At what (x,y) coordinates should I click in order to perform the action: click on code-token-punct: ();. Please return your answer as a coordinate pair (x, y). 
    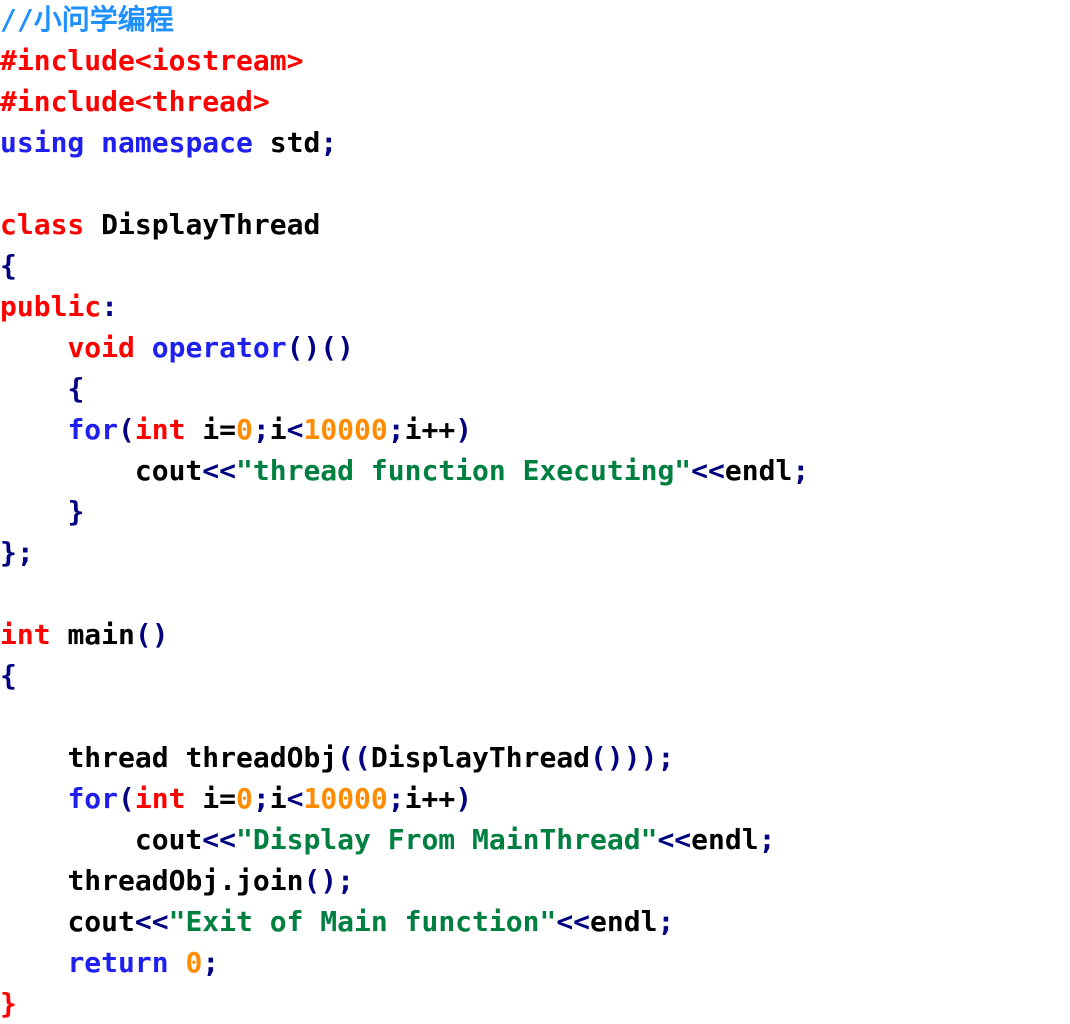
    Looking at the image, I should click on (329, 880).